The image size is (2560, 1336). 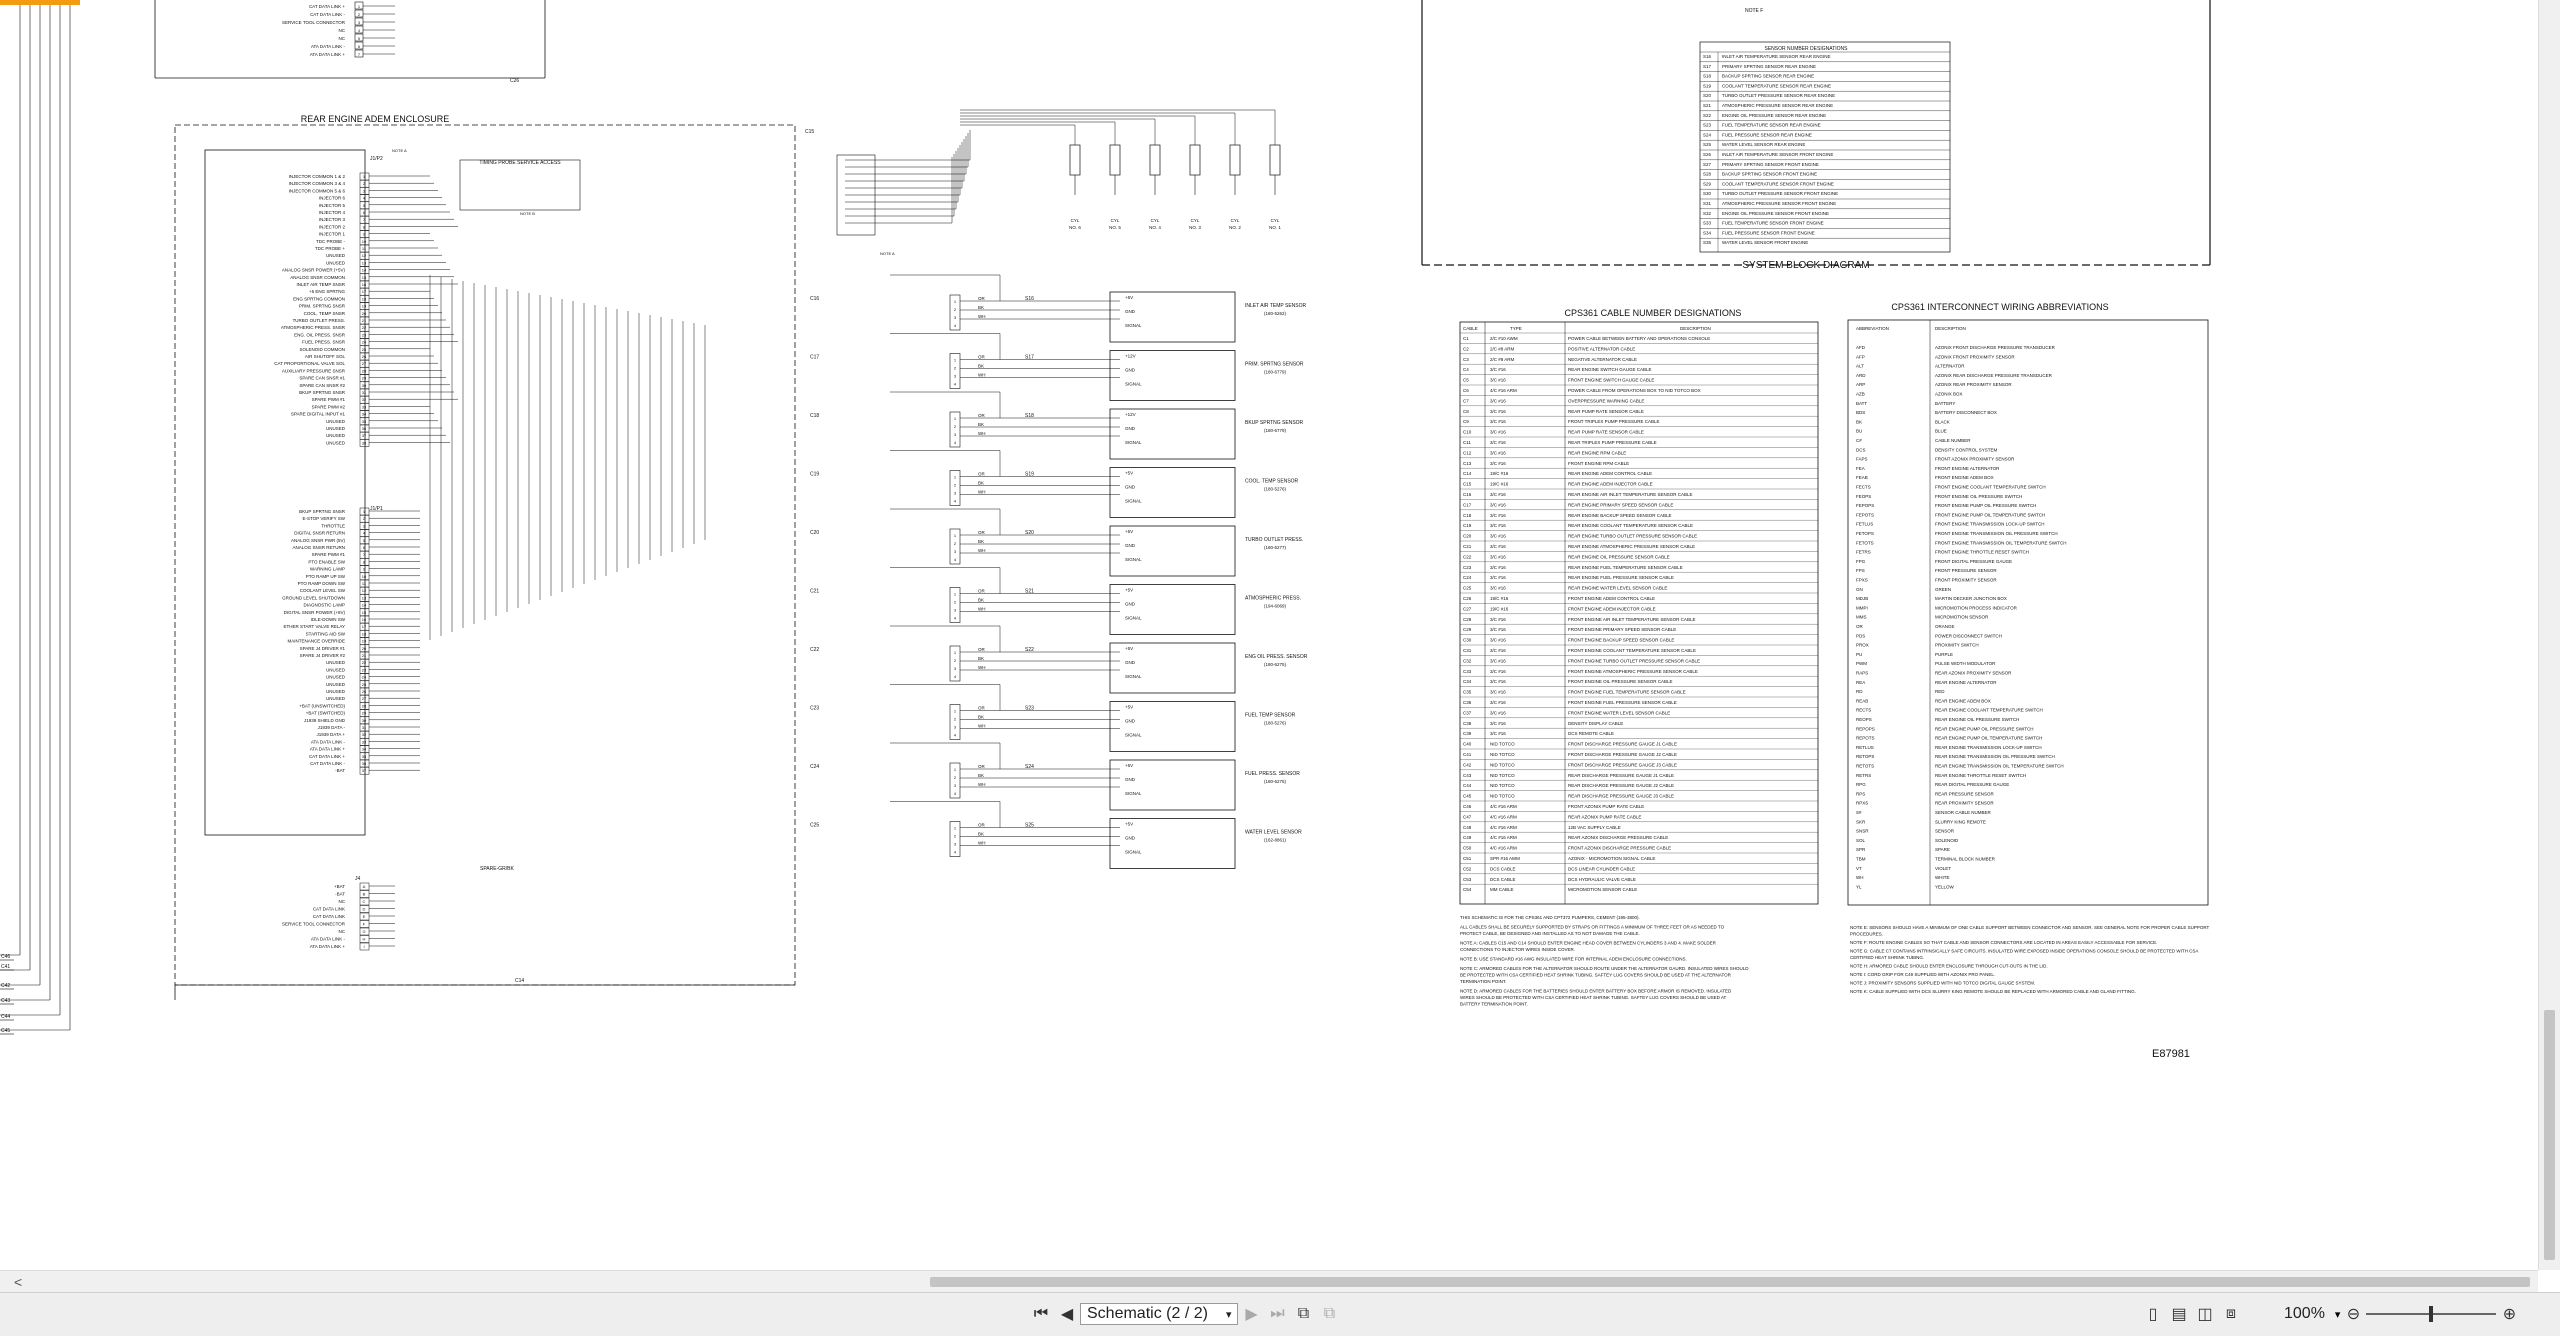 What do you see at coordinates (1610, 473) in the screenshot?
I see `cable-desc: REAR ENGINE ADEM CONTROL CABLE` at bounding box center [1610, 473].